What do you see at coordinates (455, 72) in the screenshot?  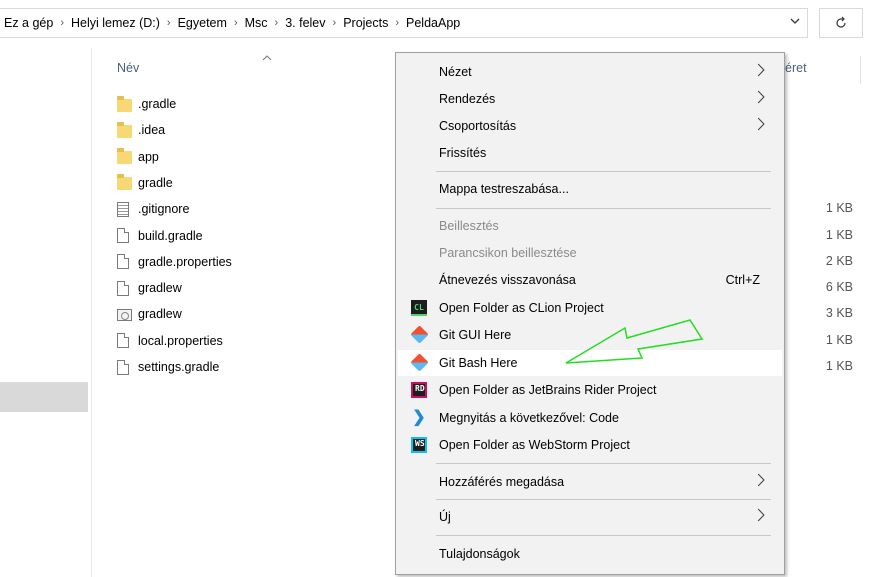 I see `menu-item-label: Nézet` at bounding box center [455, 72].